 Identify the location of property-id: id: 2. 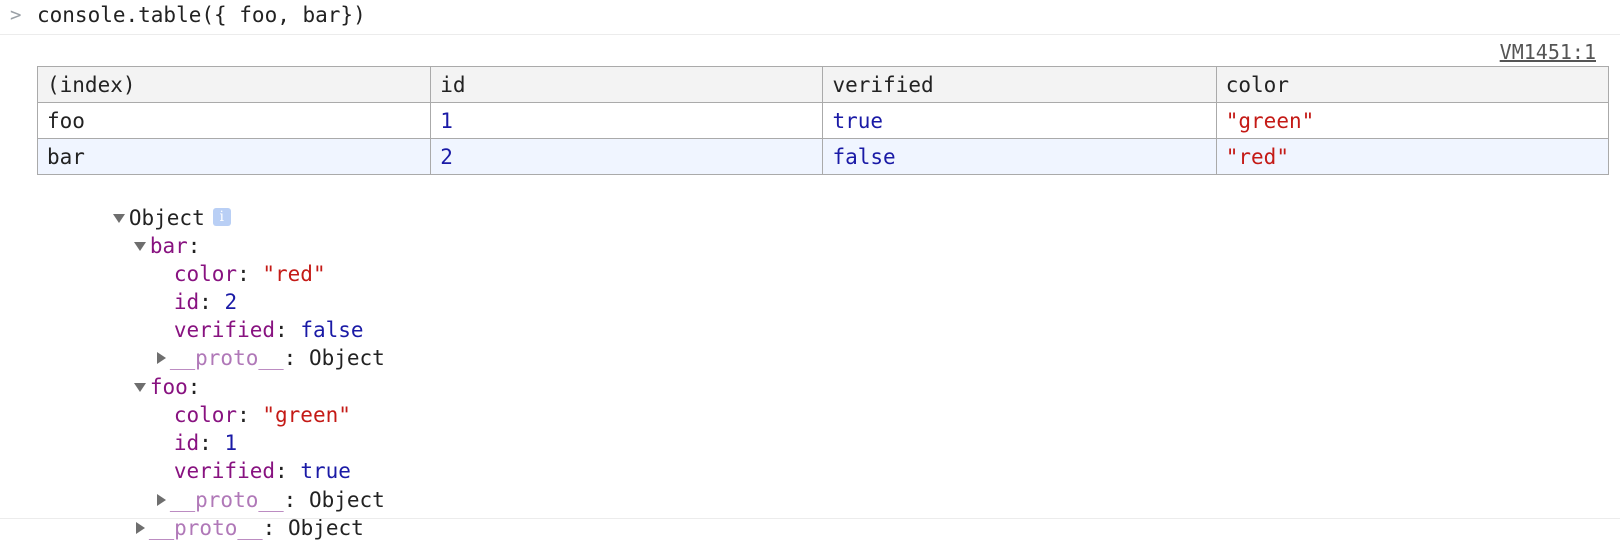
(205, 302).